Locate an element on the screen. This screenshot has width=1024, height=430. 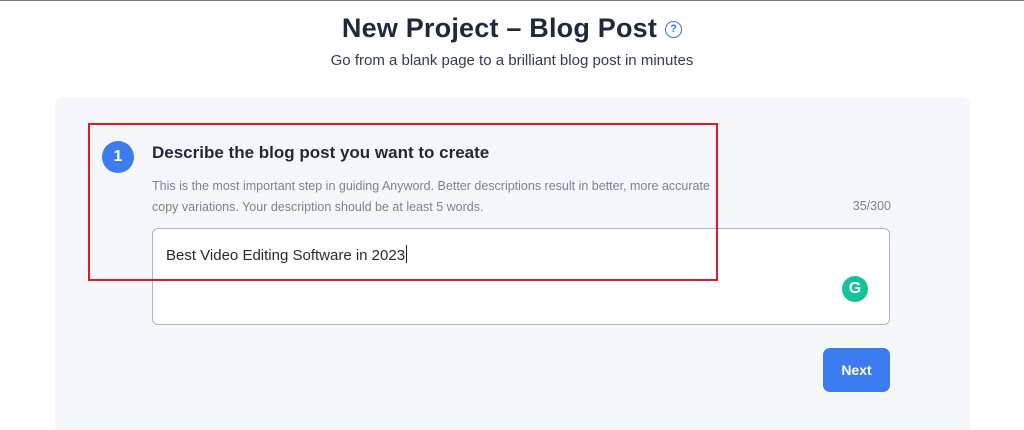
description-input-value: Best Video Editing Software in 2023 is located at coordinates (287, 254).